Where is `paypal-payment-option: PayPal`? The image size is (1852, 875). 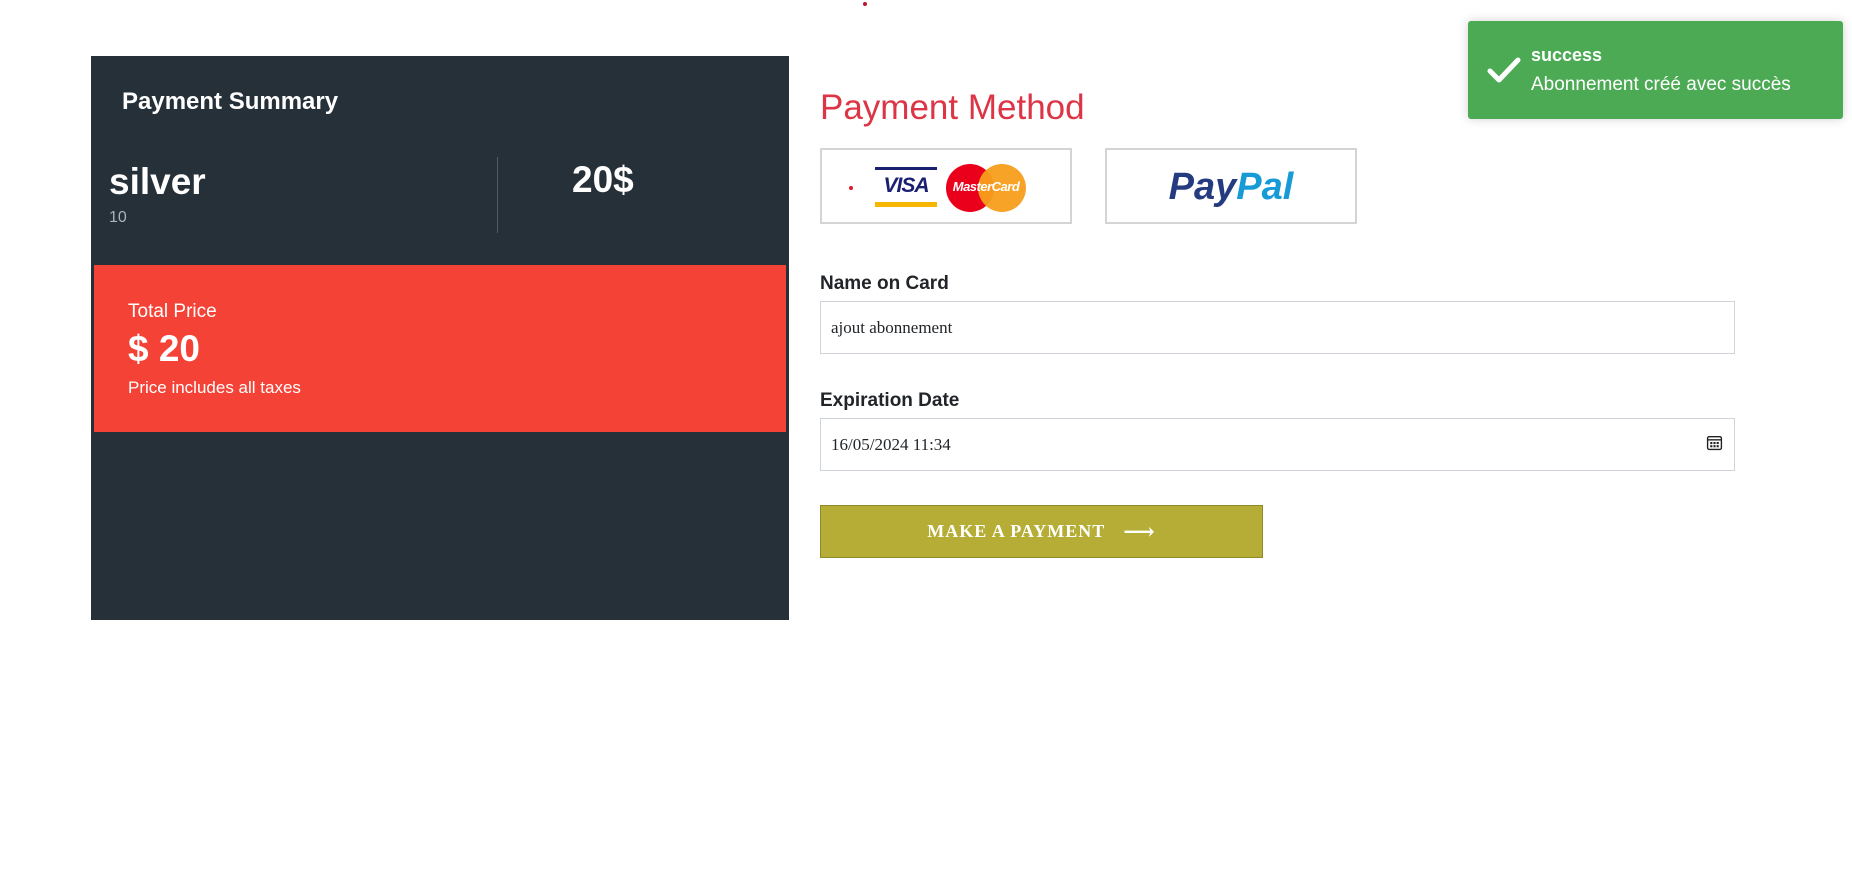 paypal-payment-option: PayPal is located at coordinates (1231, 186).